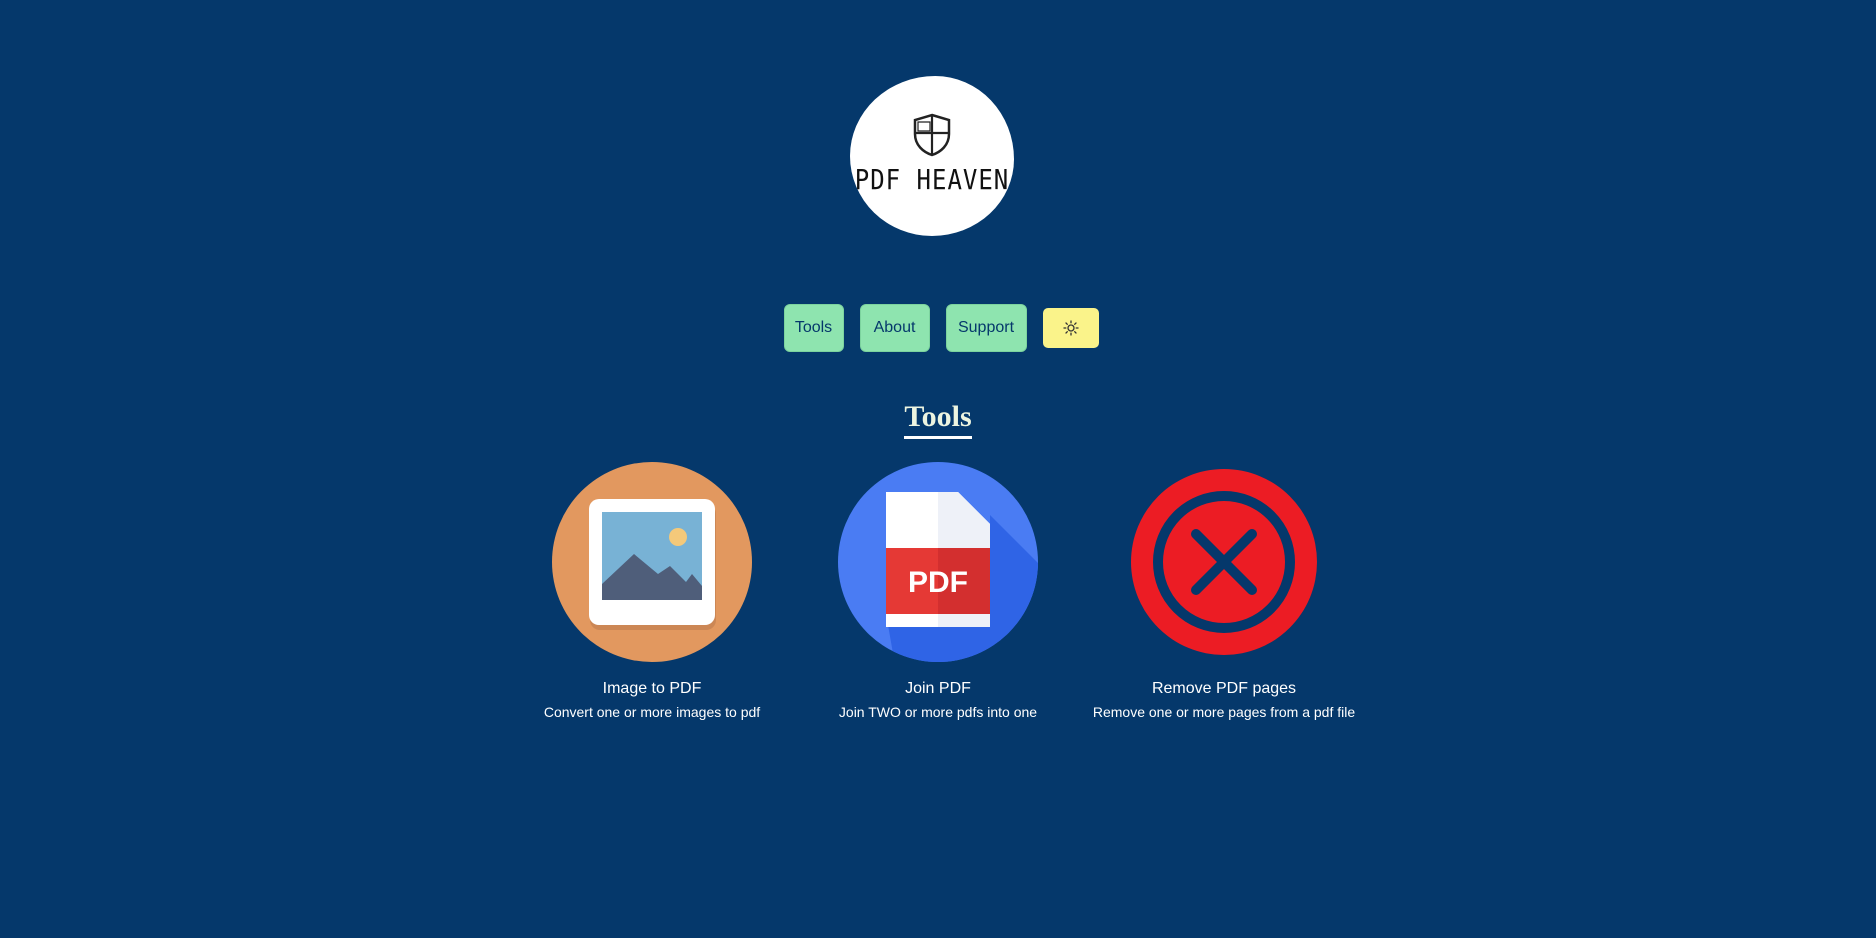  Describe the element at coordinates (652, 688) in the screenshot. I see `tool-name: Image to PDF` at that location.